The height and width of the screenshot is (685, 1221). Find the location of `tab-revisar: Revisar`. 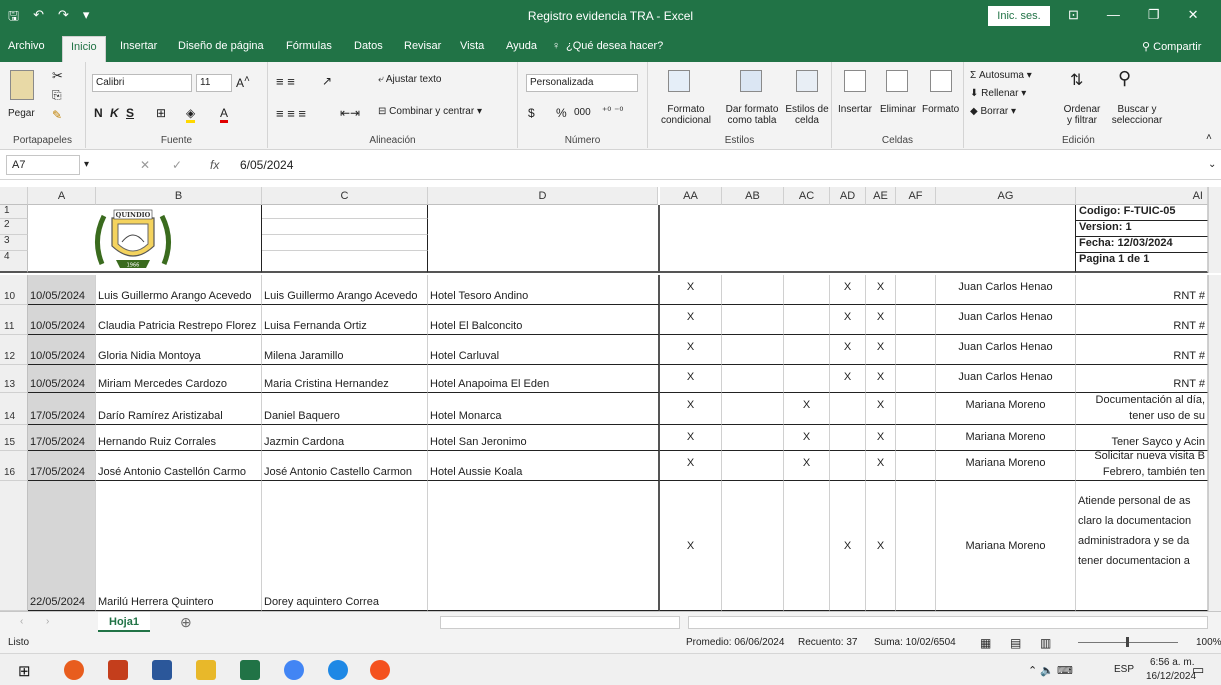

tab-revisar: Revisar is located at coordinates (422, 46).